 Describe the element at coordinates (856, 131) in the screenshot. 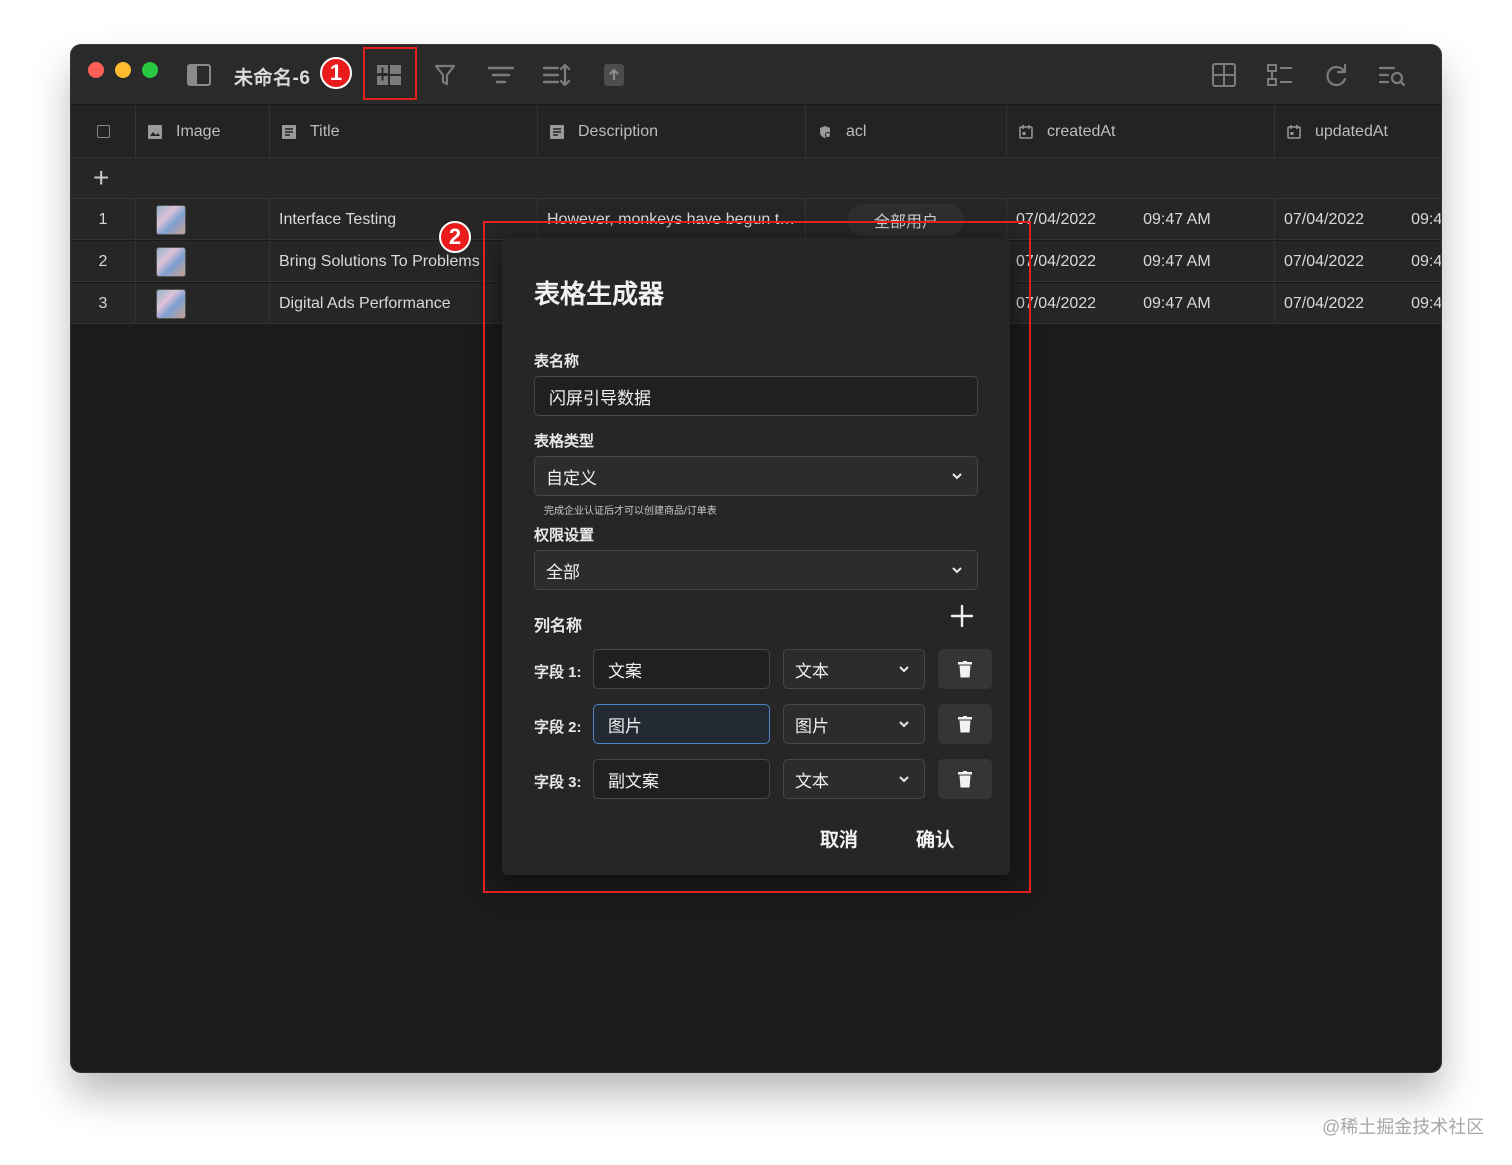

I see `column-header-label: acl` at that location.